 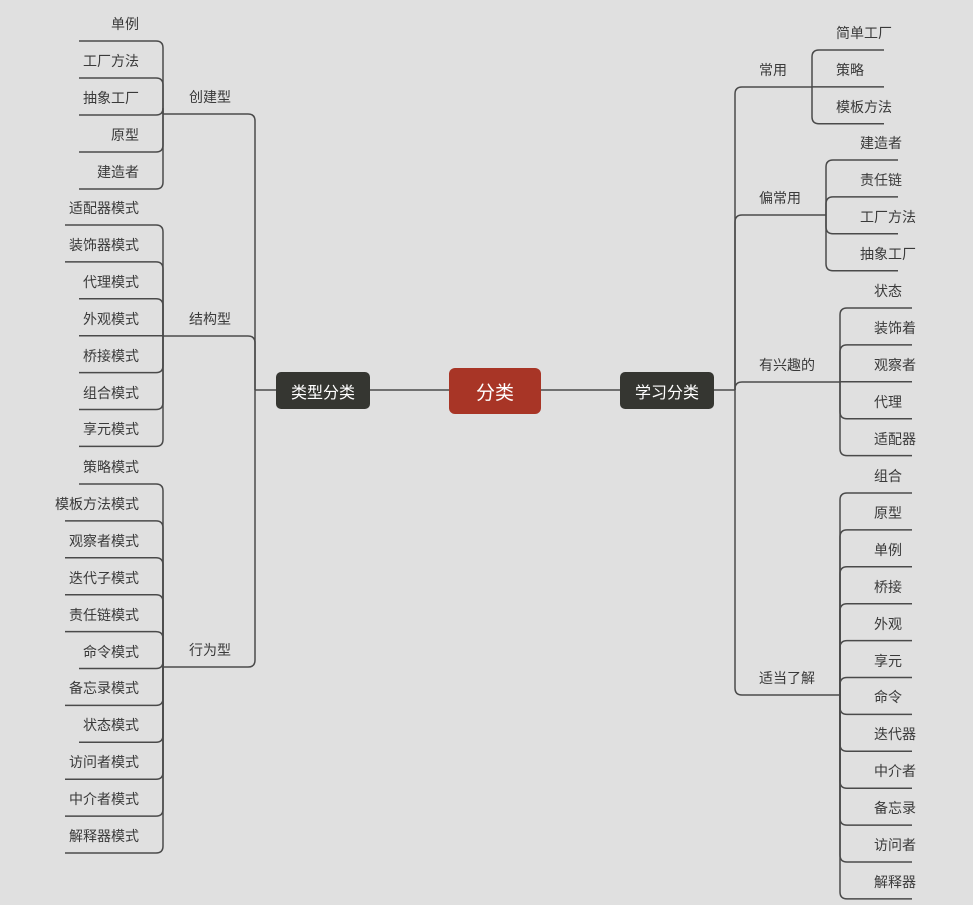 What do you see at coordinates (888, 403) in the screenshot?
I see `leaf-label-right: 代理` at bounding box center [888, 403].